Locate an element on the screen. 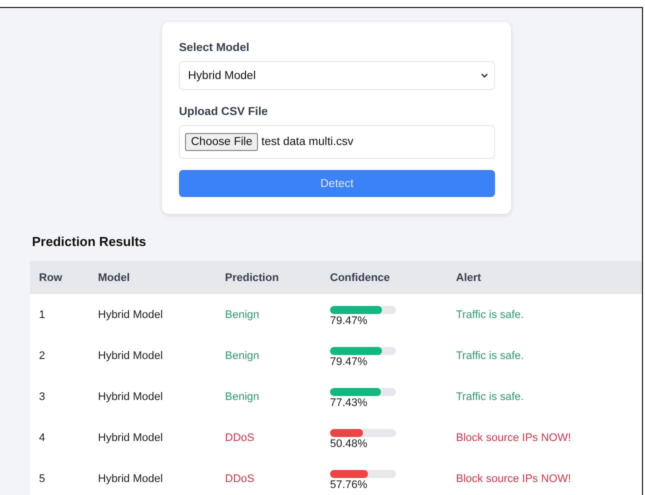  table-cell: 5 is located at coordinates (59, 476).